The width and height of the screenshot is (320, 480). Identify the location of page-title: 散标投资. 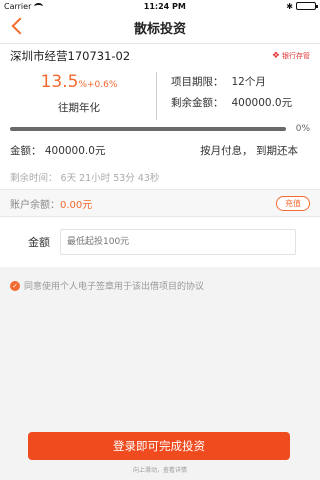
(159, 29).